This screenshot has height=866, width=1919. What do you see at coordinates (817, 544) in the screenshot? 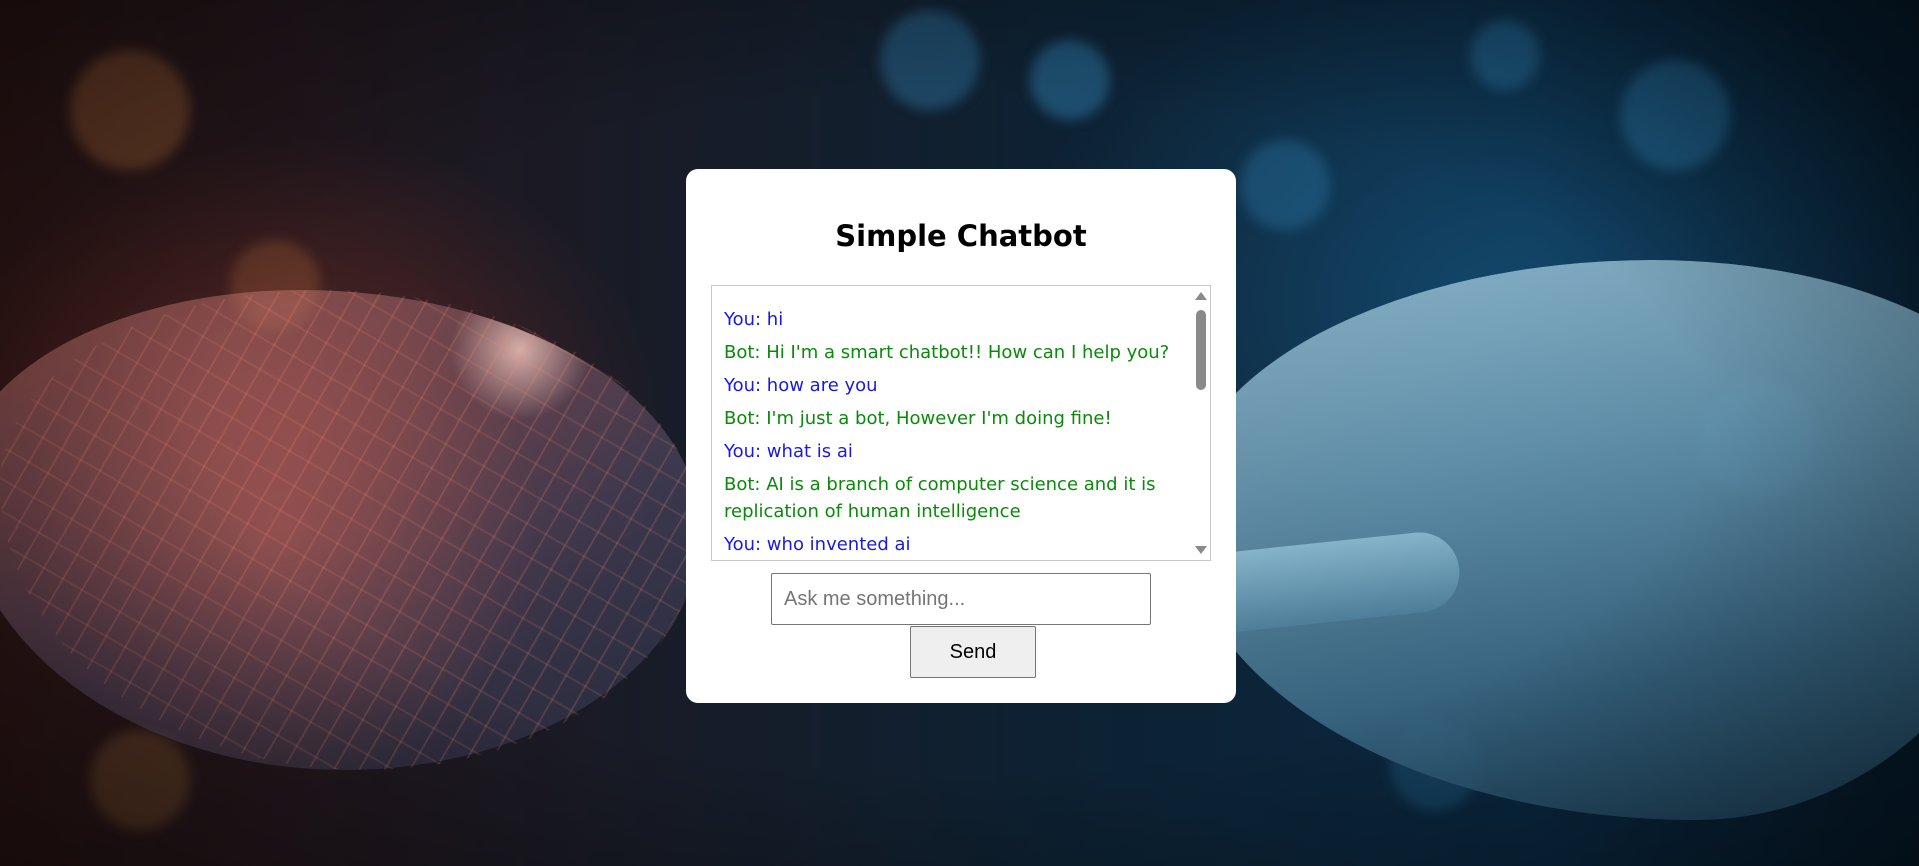
I see `user-message: You: who invented ai` at bounding box center [817, 544].